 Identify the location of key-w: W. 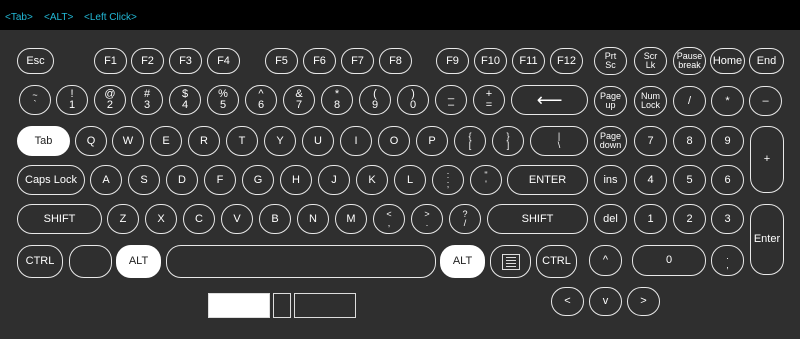
(128, 141).